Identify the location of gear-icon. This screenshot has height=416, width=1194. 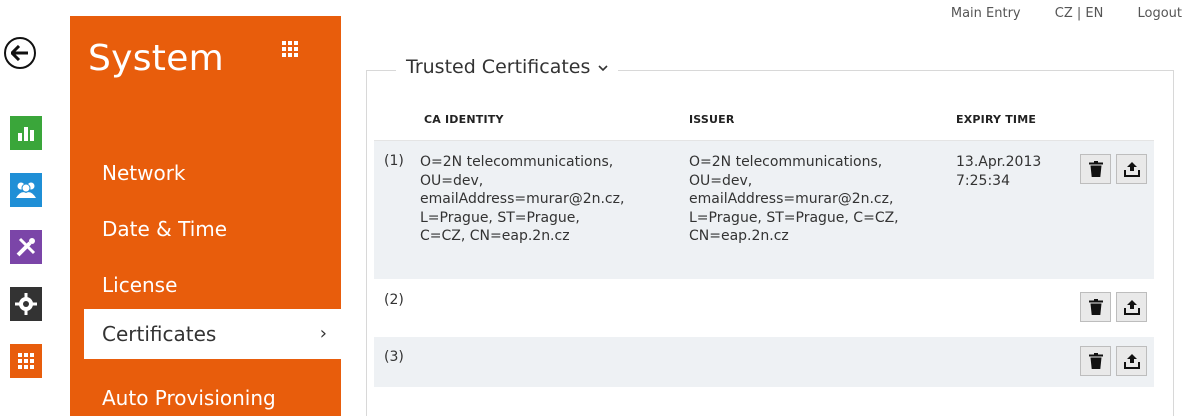
(26, 304).